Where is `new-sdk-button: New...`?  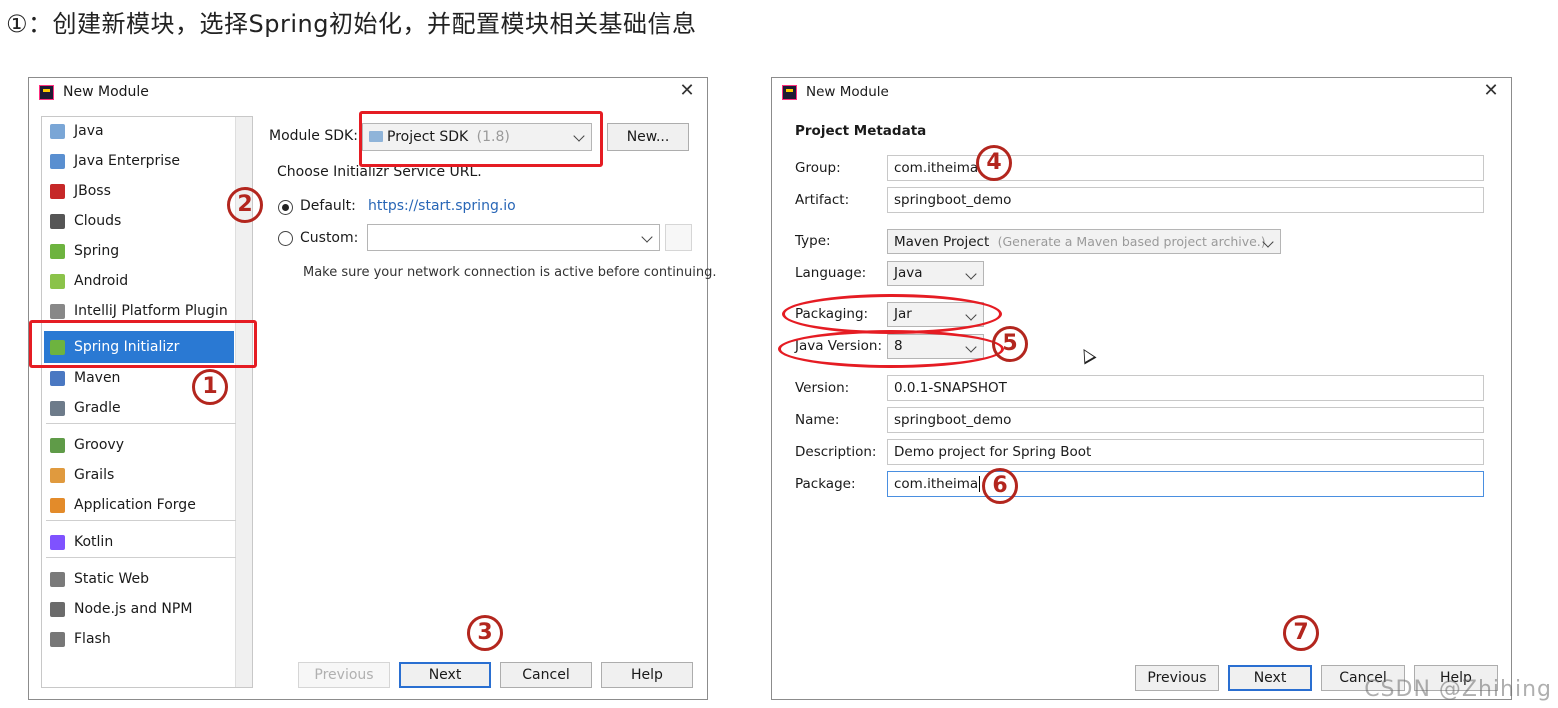
new-sdk-button: New... is located at coordinates (648, 137).